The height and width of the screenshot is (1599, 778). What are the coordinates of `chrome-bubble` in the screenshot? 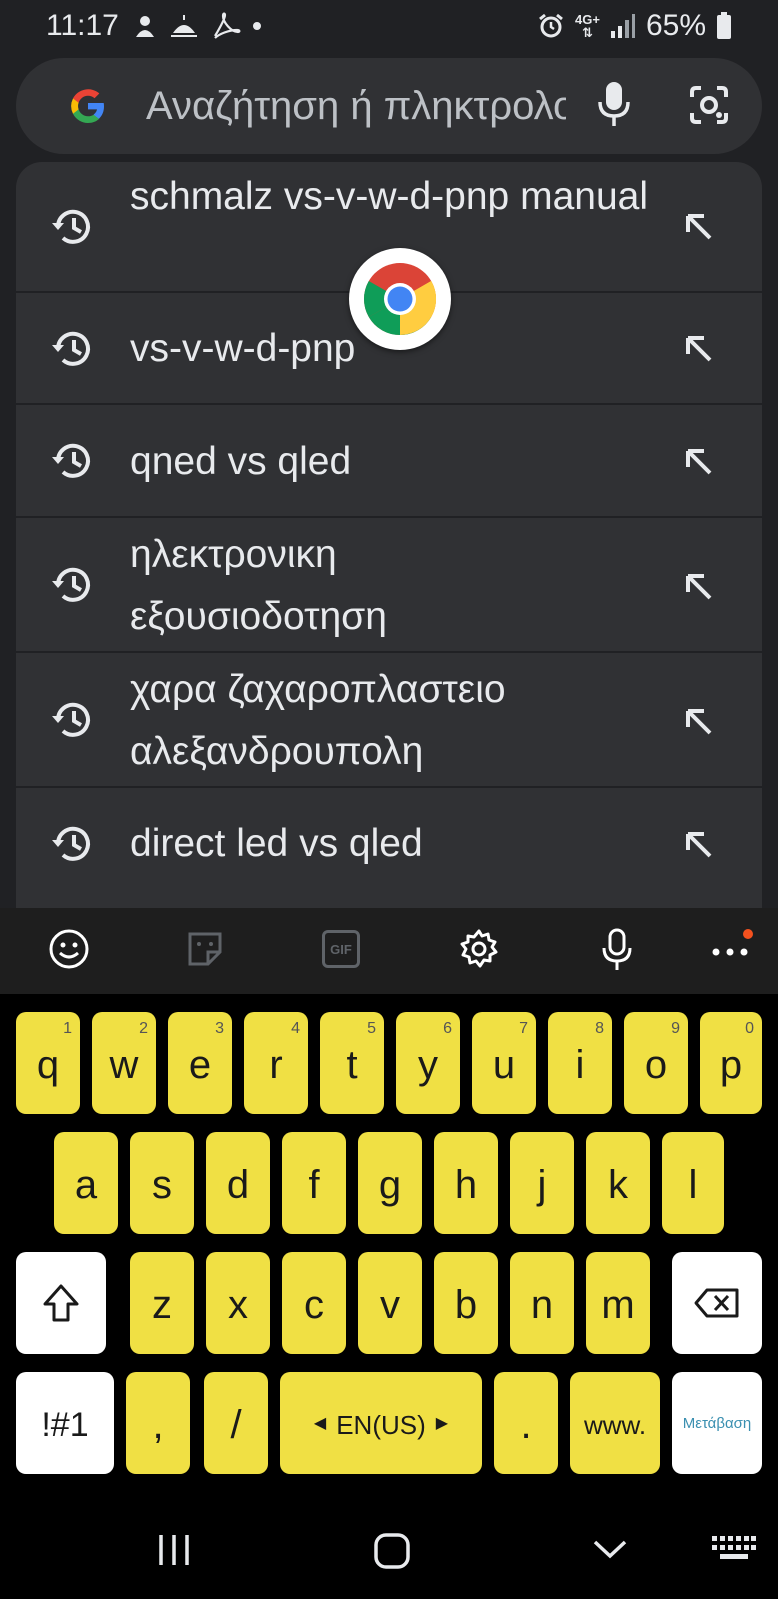 It's located at (400, 299).